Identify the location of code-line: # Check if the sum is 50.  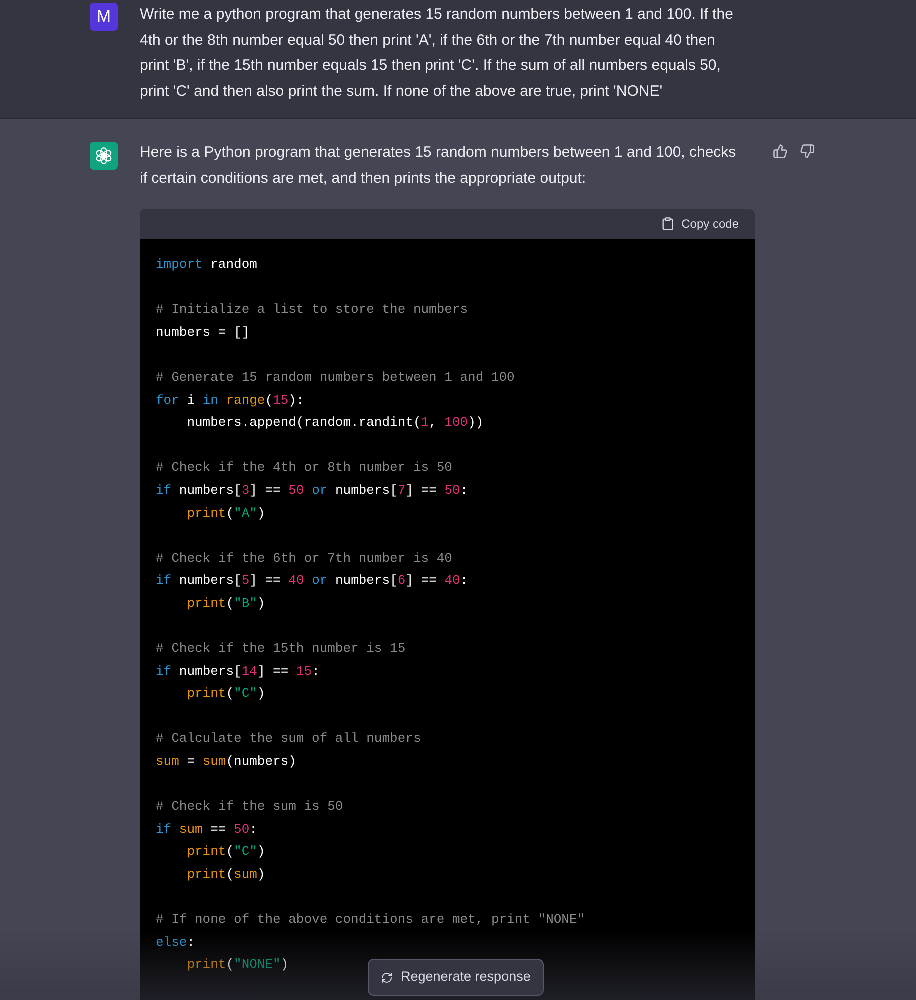
(250, 807).